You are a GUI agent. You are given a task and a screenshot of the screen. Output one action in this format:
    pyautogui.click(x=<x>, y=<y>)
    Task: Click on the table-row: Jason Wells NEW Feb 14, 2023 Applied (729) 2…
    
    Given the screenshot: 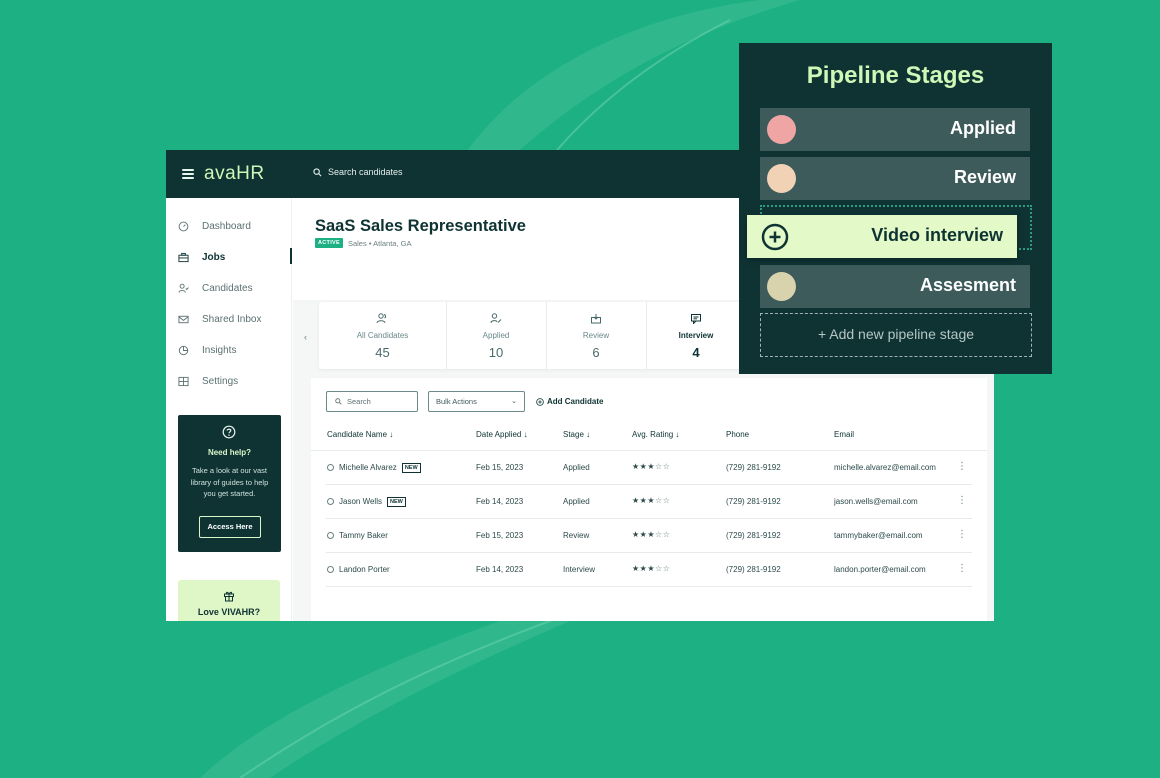 What is the action you would take?
    pyautogui.click(x=649, y=502)
    